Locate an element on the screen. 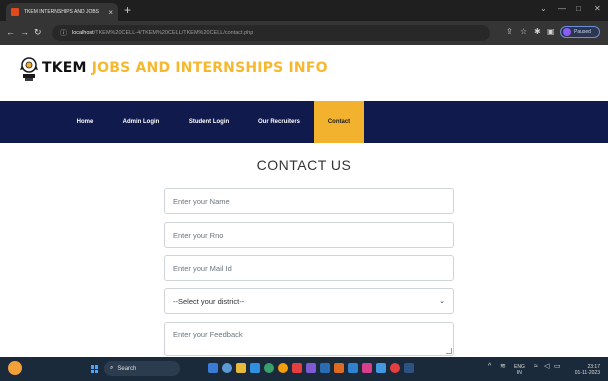  app-icon-lightblue is located at coordinates (381, 368).